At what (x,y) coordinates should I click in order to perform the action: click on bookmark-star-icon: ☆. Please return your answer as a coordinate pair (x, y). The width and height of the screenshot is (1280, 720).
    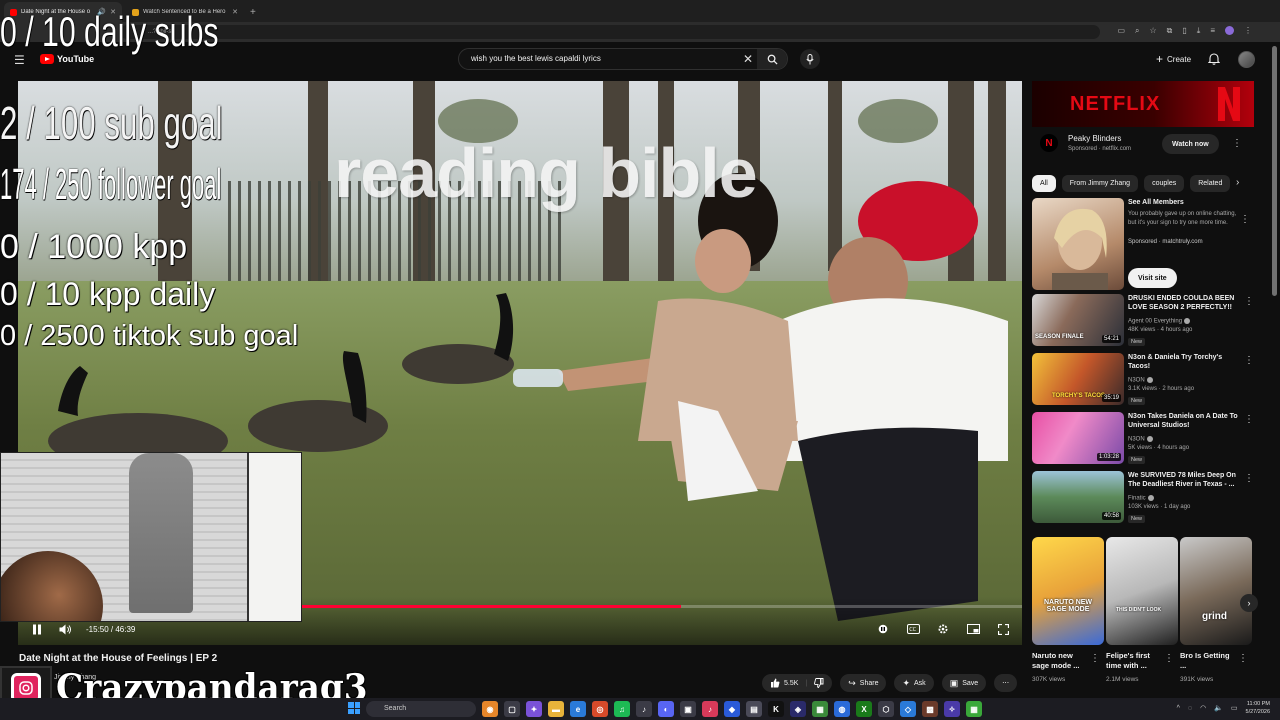
    Looking at the image, I should click on (1152, 31).